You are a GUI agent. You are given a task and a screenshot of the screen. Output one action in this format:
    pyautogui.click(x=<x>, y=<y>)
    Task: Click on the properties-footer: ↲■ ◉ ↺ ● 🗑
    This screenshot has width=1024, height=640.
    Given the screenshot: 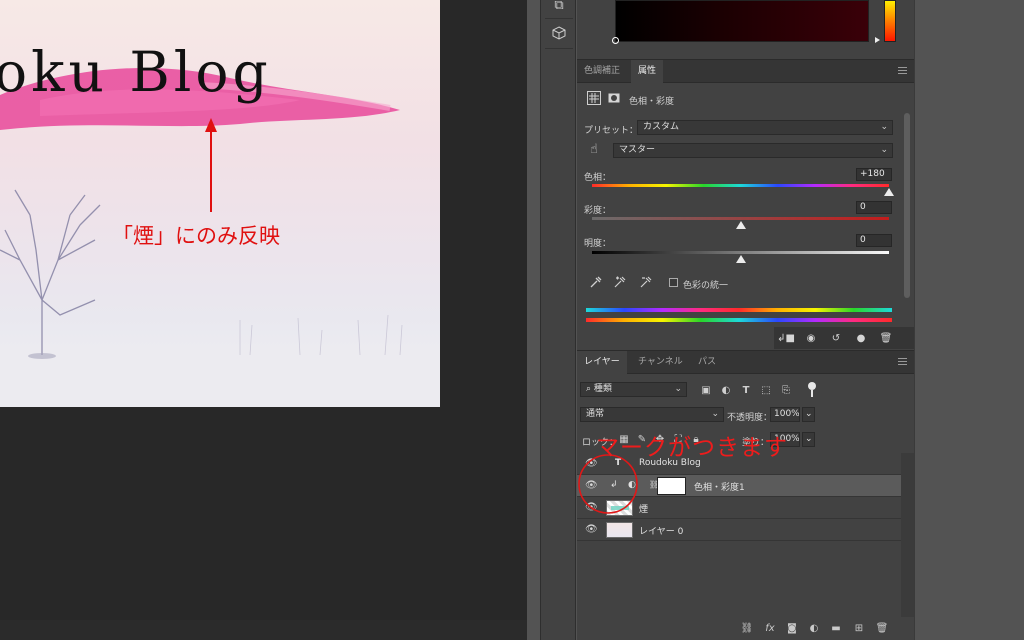 What is the action you would take?
    pyautogui.click(x=844, y=338)
    